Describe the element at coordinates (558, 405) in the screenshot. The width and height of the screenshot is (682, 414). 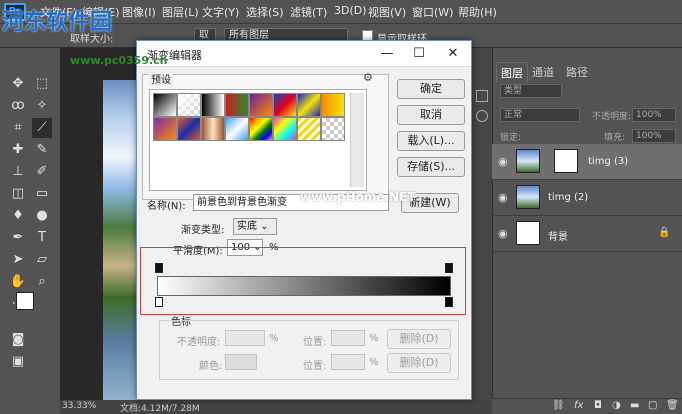
I see `link-icon: ⛓` at that location.